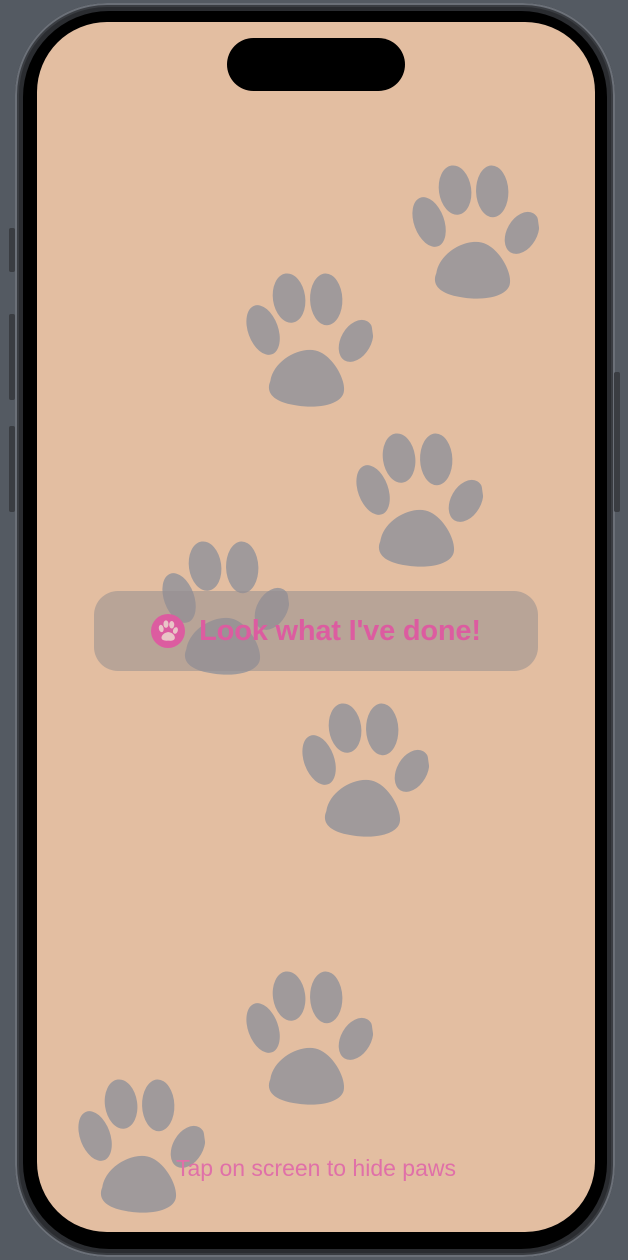 The height and width of the screenshot is (1260, 628). I want to click on volume-down-button, so click(12, 469).